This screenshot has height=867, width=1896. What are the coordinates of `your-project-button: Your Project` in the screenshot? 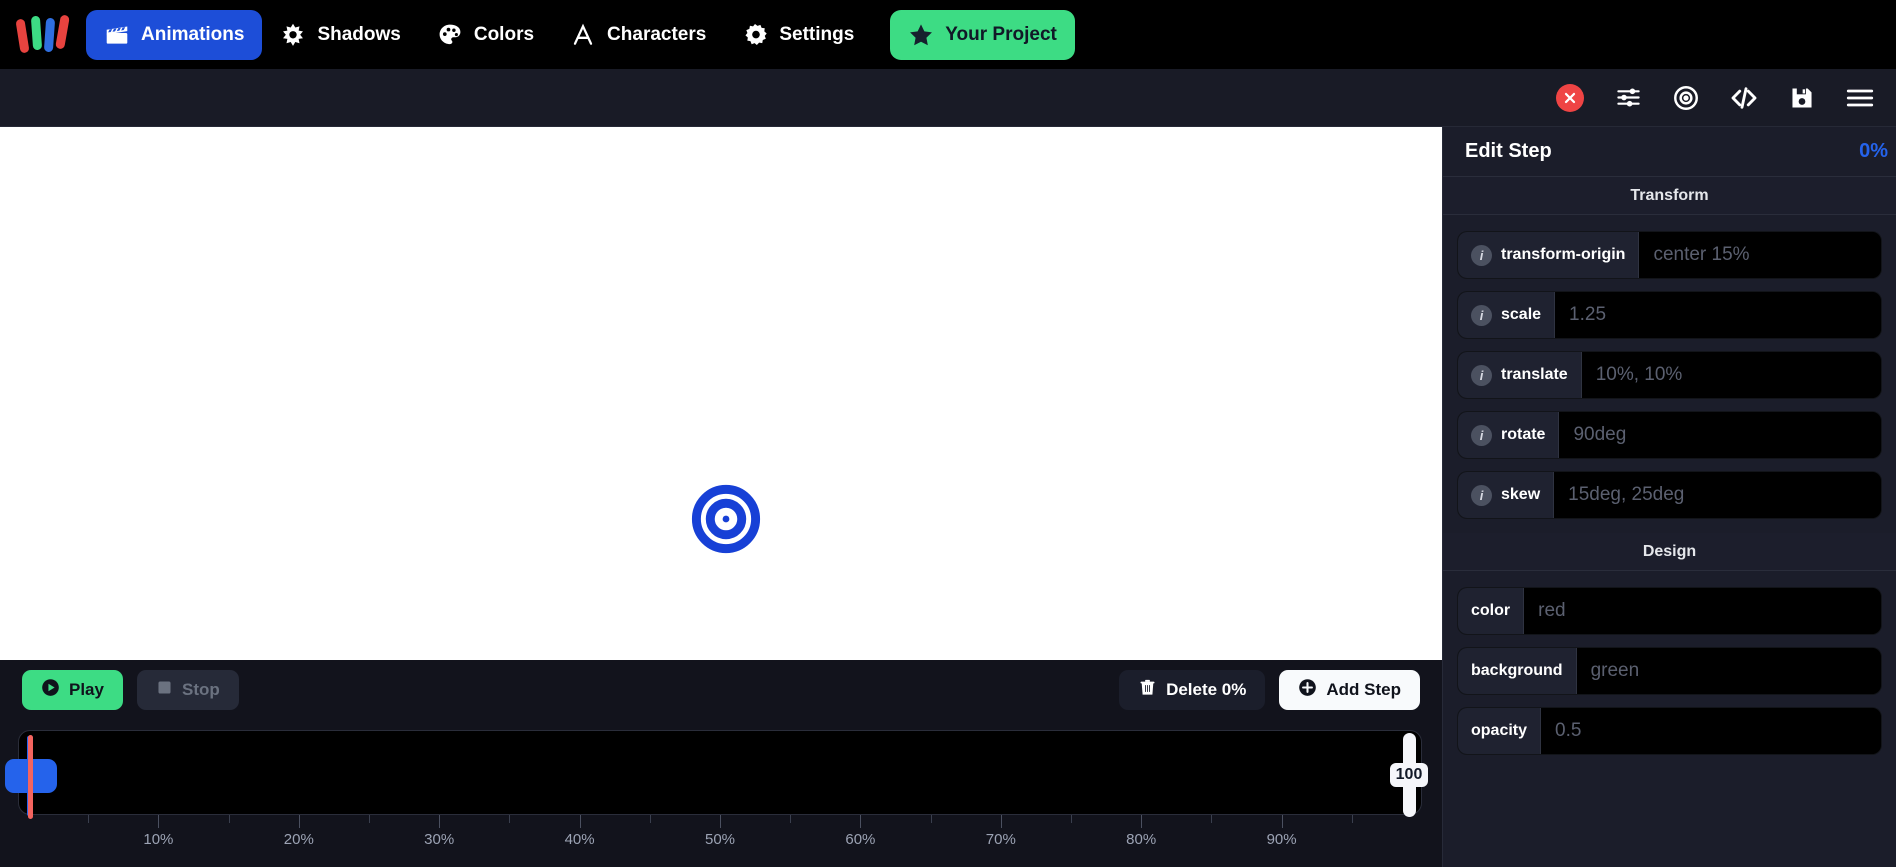 It's located at (982, 34).